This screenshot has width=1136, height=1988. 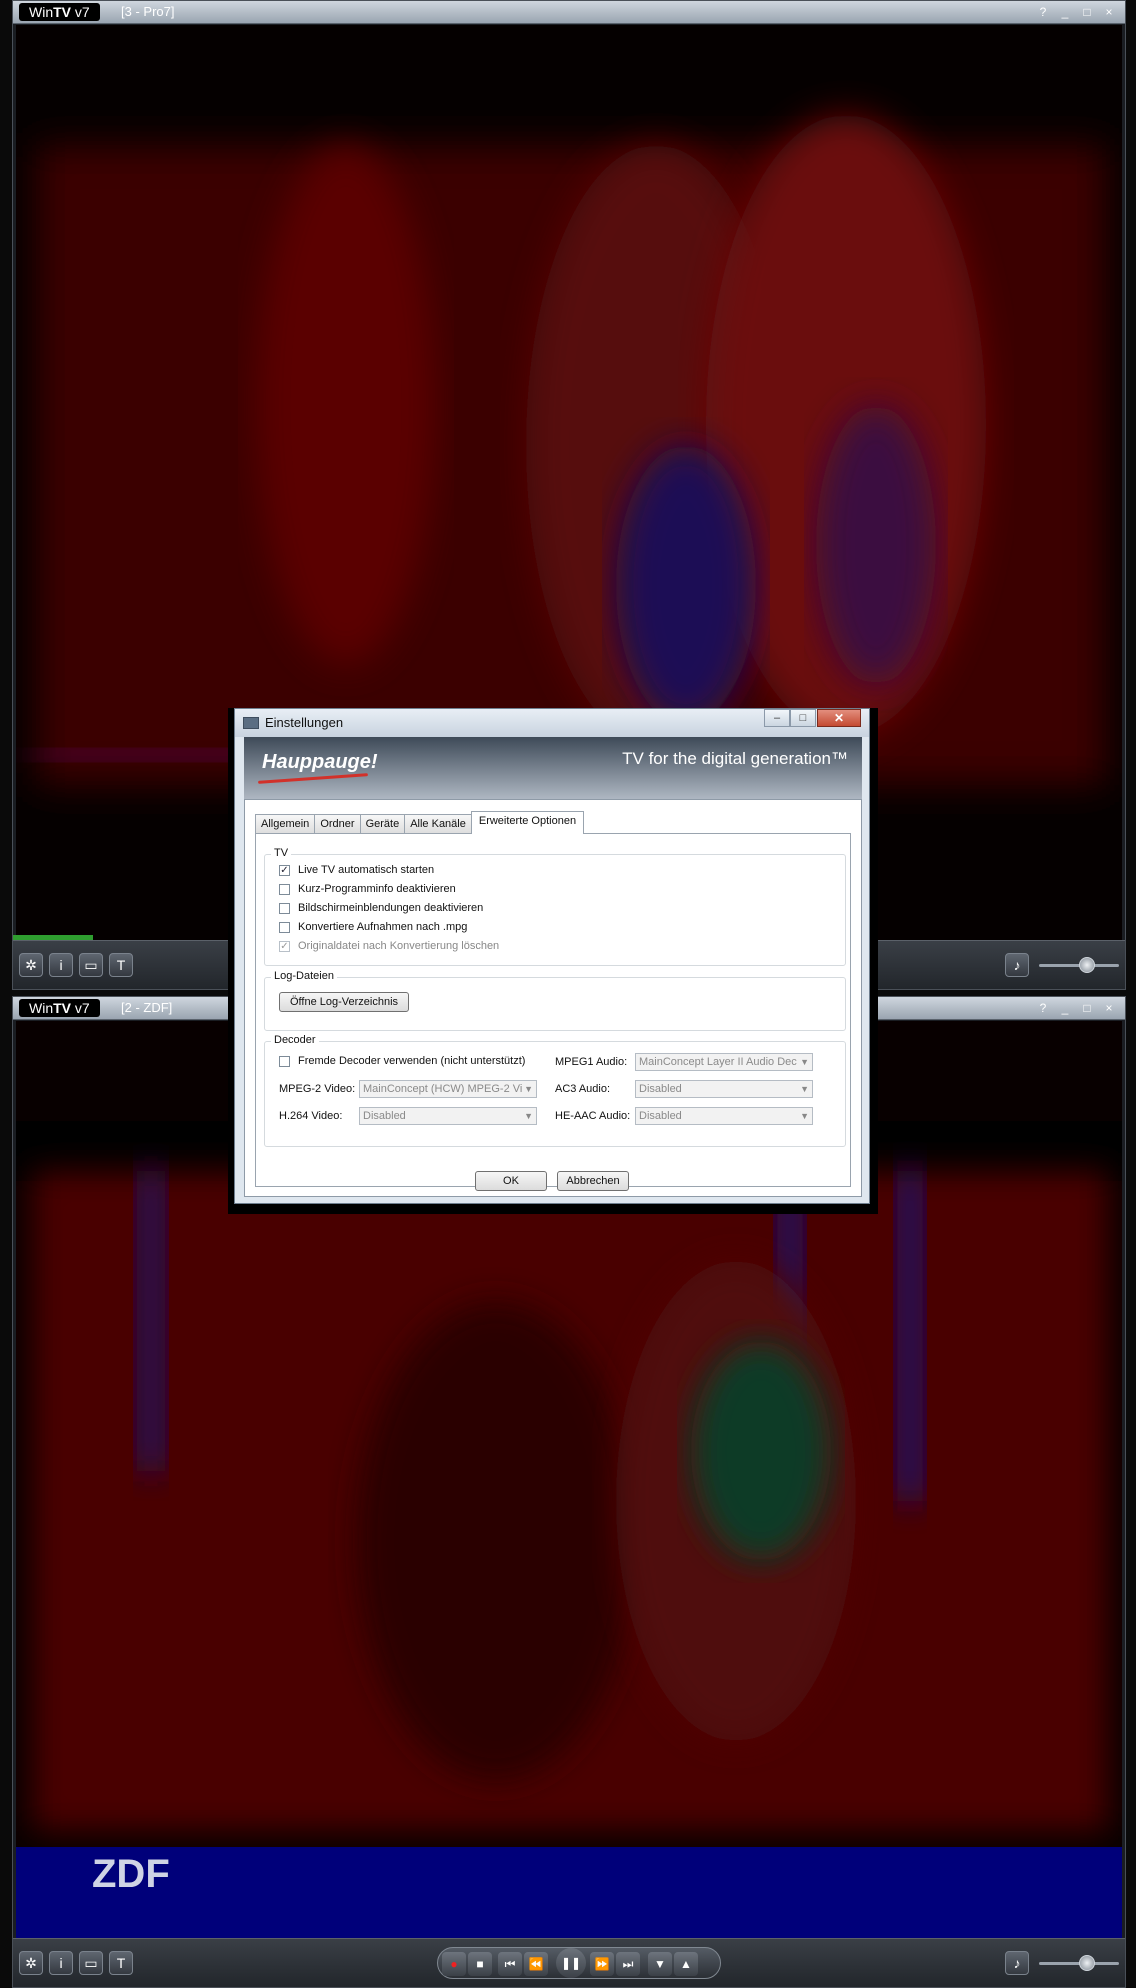 What do you see at coordinates (383, 927) in the screenshot?
I see `option-label: Konvertiere Aufnahmen nach .mpg` at bounding box center [383, 927].